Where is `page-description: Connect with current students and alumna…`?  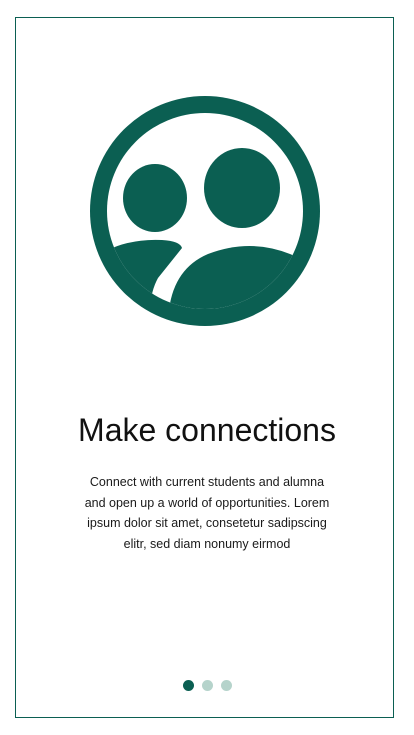 page-description: Connect with current students and alumna… is located at coordinates (207, 513).